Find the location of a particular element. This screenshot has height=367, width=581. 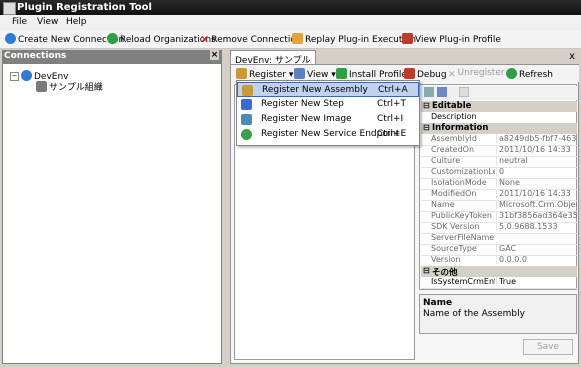

property-value: 31bf3856ad364e35 is located at coordinates (536, 215).